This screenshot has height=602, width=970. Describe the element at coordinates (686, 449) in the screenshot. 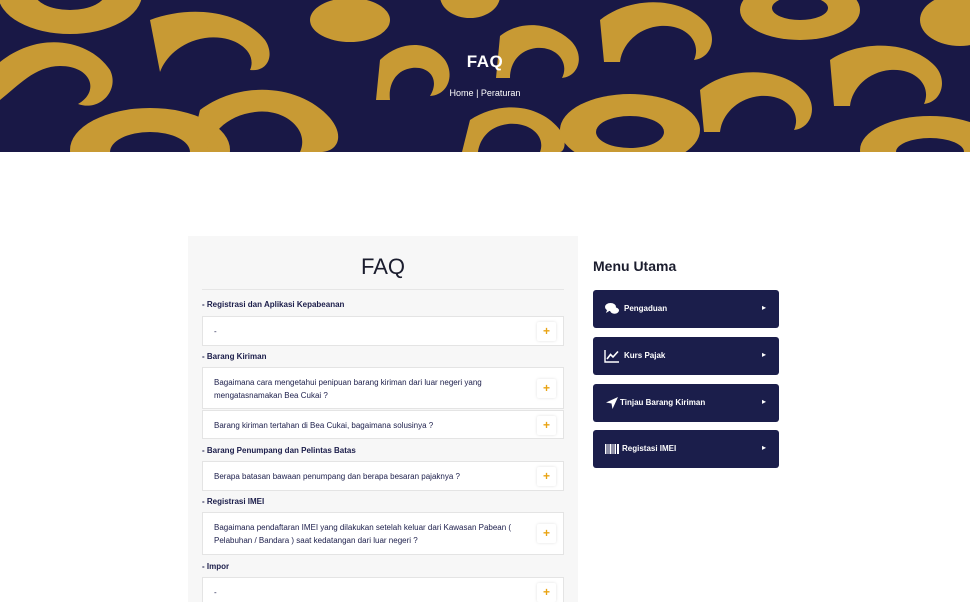

I see `menu-button-registasi-imei: Registasi IMEI ▸` at that location.